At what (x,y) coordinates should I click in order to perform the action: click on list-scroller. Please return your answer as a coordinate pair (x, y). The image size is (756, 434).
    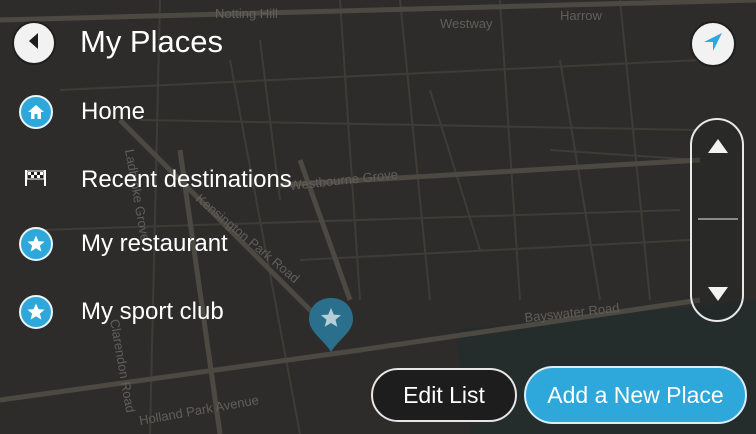
    Looking at the image, I should click on (717, 220).